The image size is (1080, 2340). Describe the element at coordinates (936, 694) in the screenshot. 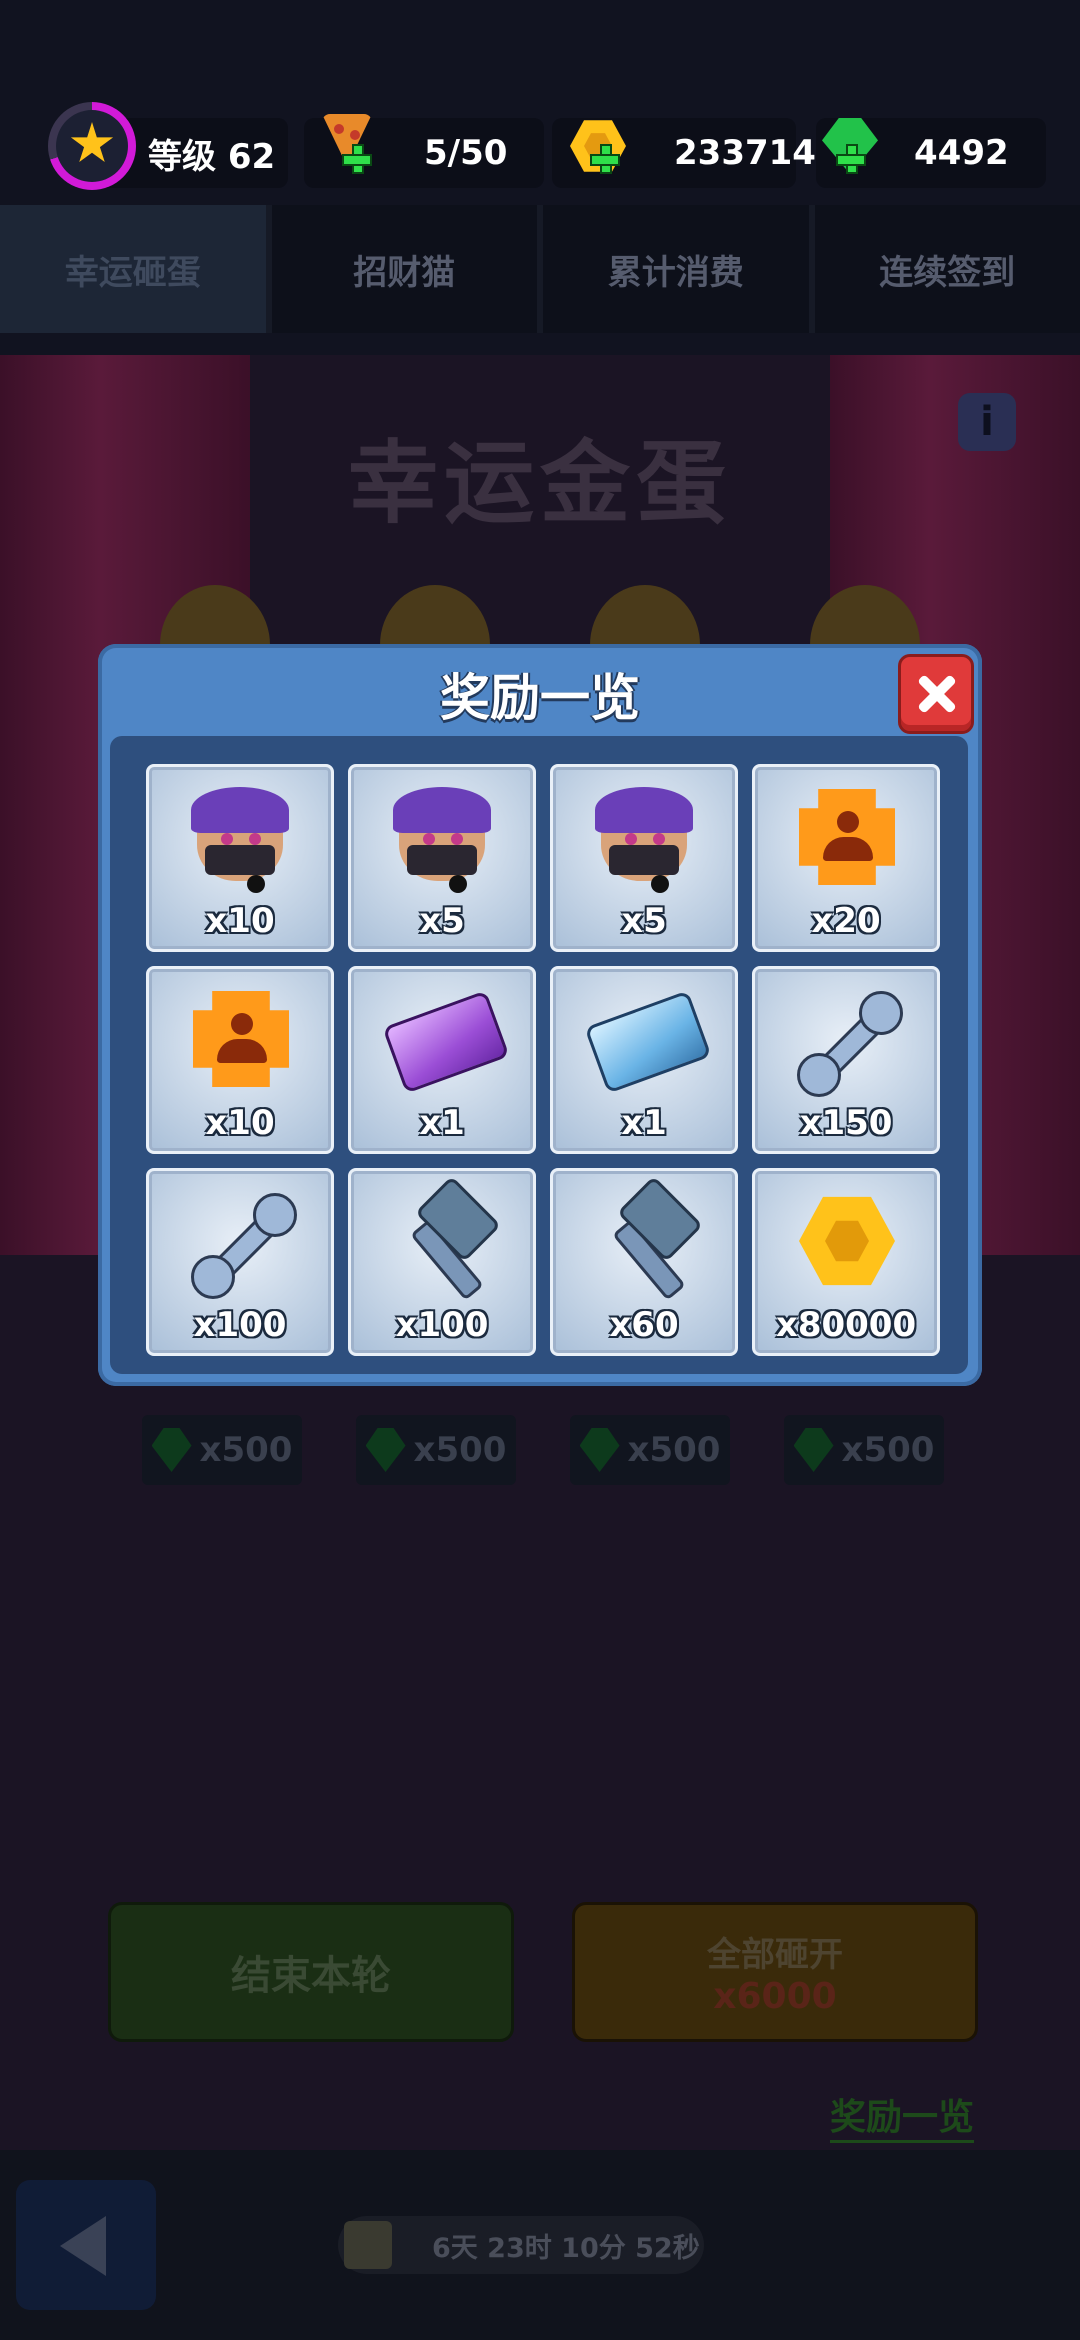

I see `close-icon` at that location.